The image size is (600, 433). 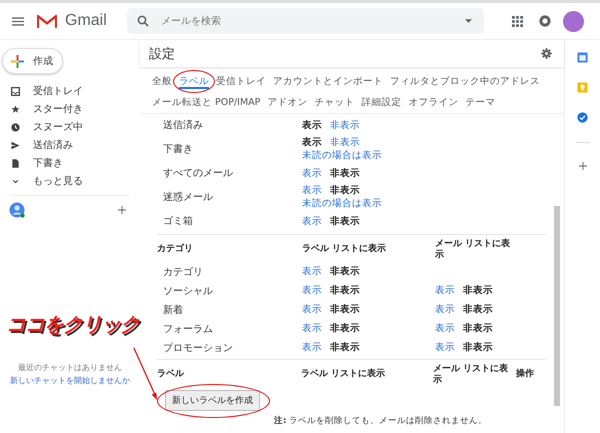 What do you see at coordinates (32, 61) in the screenshot?
I see `compose-button: 作成` at bounding box center [32, 61].